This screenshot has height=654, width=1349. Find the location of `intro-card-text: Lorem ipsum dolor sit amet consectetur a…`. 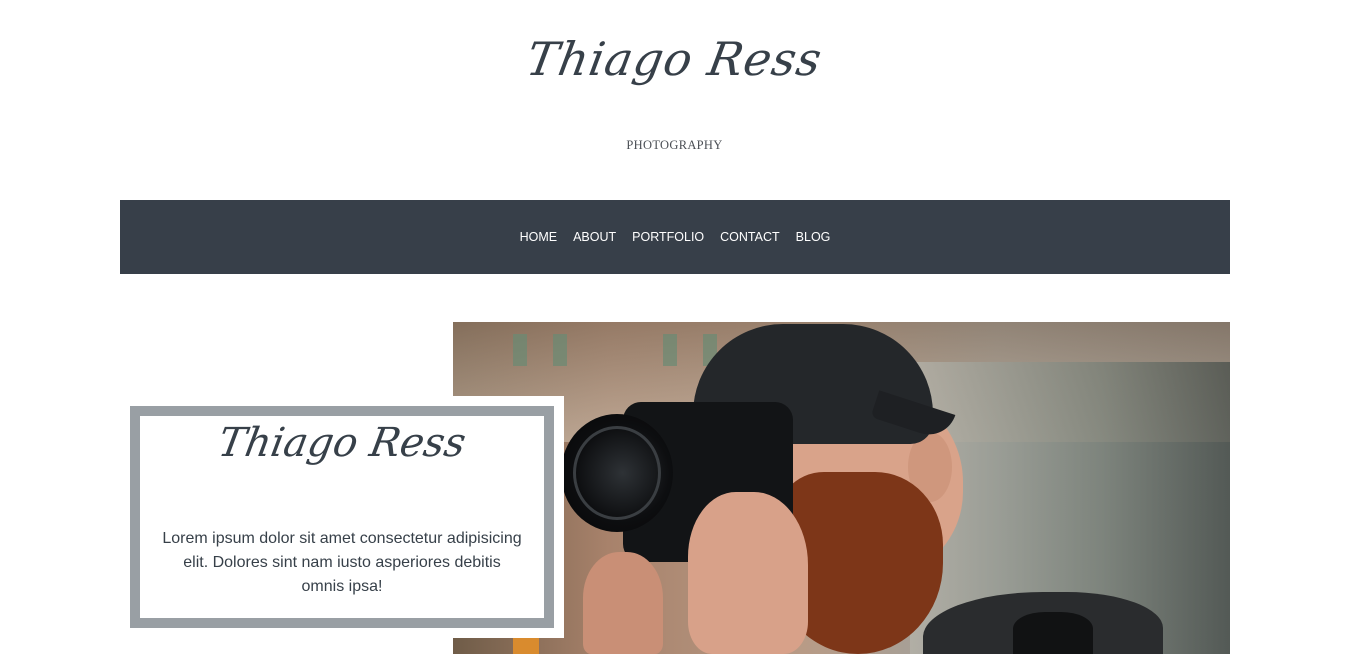

intro-card-text: Lorem ipsum dolor sit amet consectetur a… is located at coordinates (342, 562).